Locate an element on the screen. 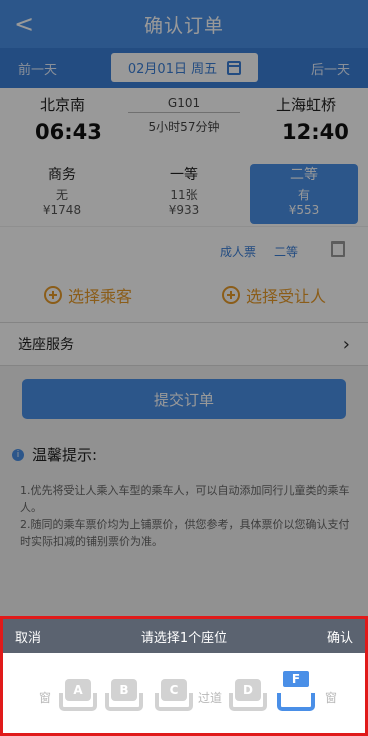 The height and width of the screenshot is (736, 368). sheet-title: 请选择1个座位 is located at coordinates (184, 638).